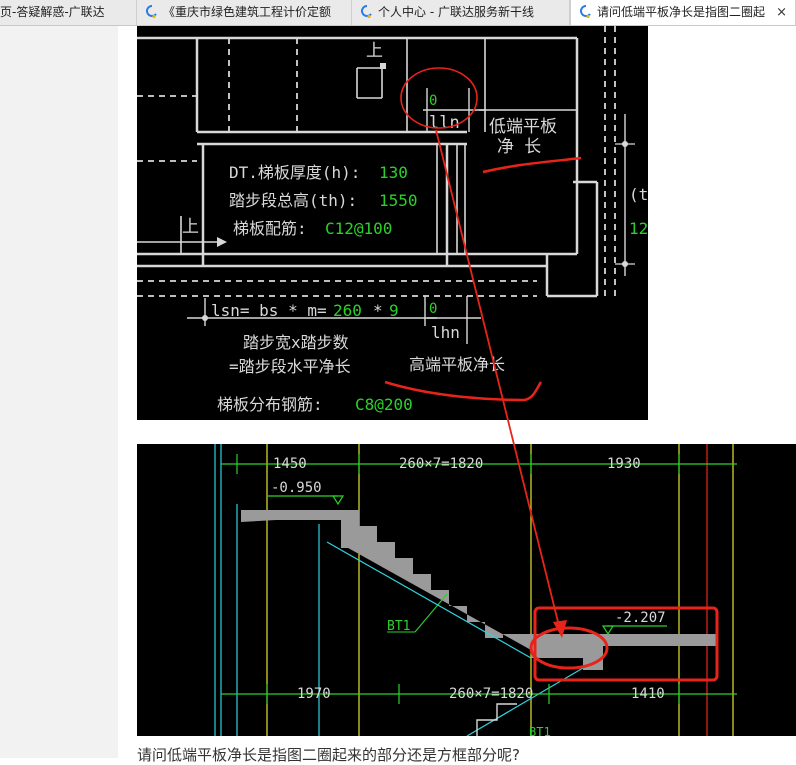  What do you see at coordinates (640, 618) in the screenshot?
I see `elevation-low: -2.207` at bounding box center [640, 618].